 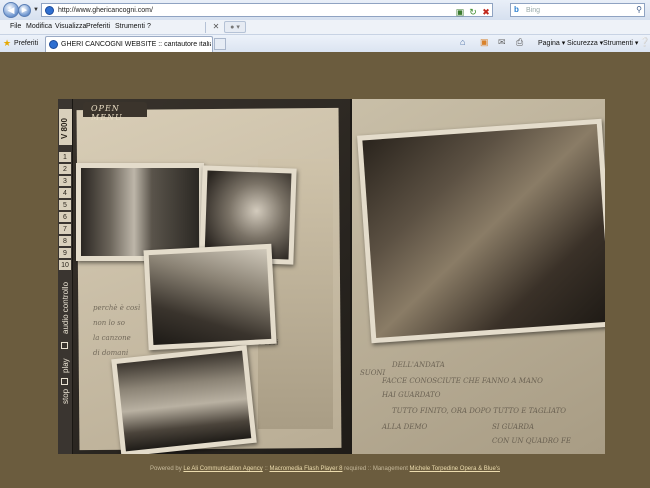 I want to click on security-menu-label: Sicurezza, so click(x=582, y=43).